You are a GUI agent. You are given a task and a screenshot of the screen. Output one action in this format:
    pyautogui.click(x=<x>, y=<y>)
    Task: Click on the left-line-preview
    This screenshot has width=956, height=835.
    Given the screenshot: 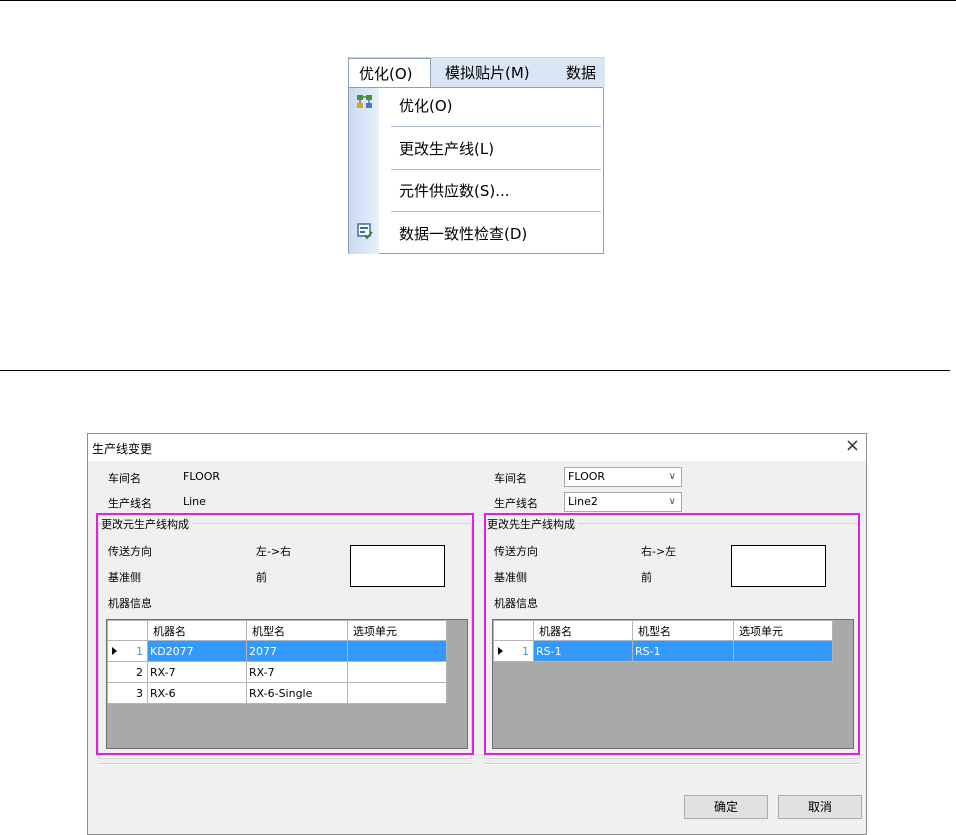 What is the action you would take?
    pyautogui.click(x=397, y=566)
    